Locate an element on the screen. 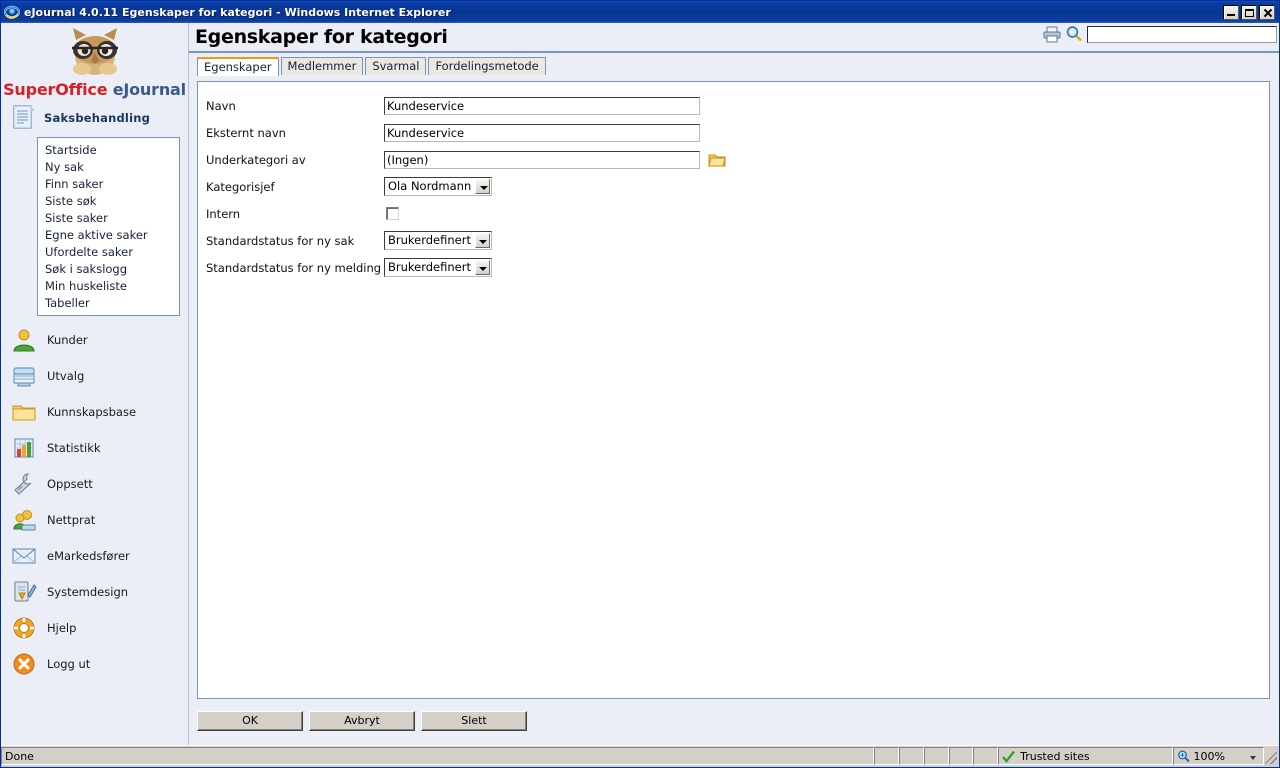  submenu-item-egne-aktive-saker: Egne aktive saker is located at coordinates (108, 234).